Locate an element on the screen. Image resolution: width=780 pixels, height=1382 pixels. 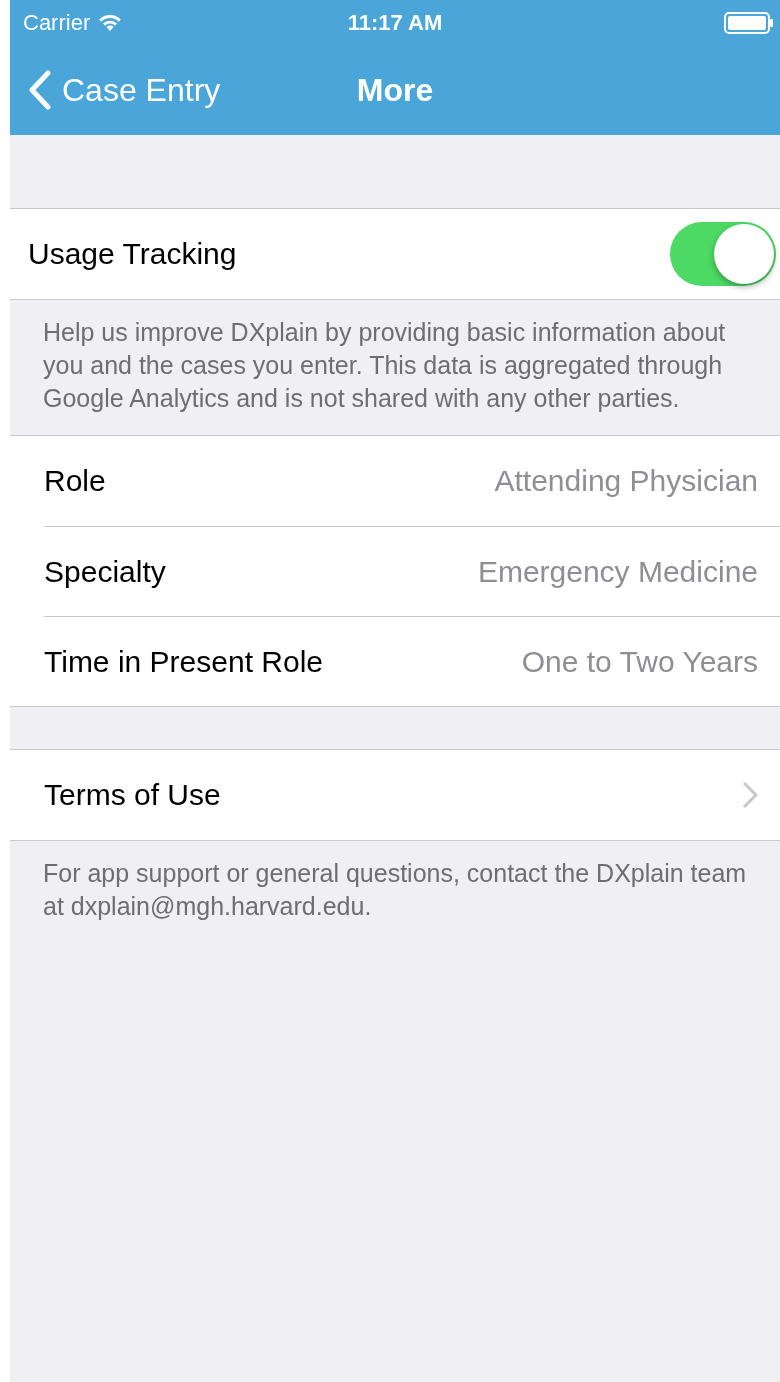
screen-title: More is located at coordinates (395, 90).